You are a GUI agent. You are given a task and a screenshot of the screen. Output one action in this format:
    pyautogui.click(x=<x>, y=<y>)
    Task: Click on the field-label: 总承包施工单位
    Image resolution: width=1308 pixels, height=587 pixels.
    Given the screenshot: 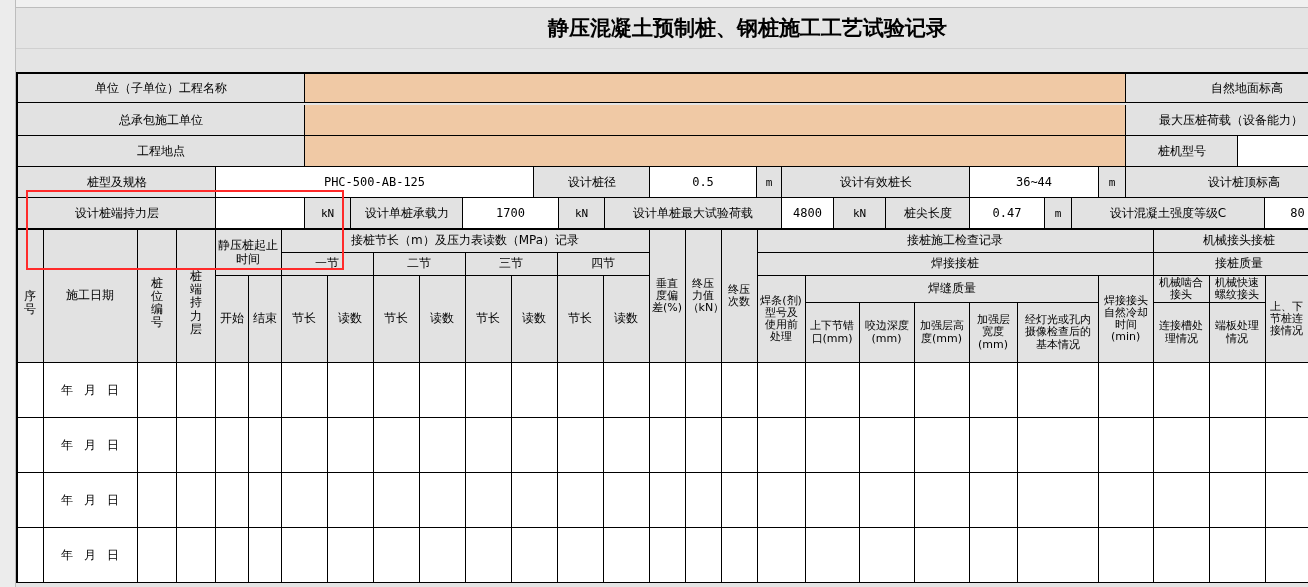 What is the action you would take?
    pyautogui.click(x=161, y=120)
    